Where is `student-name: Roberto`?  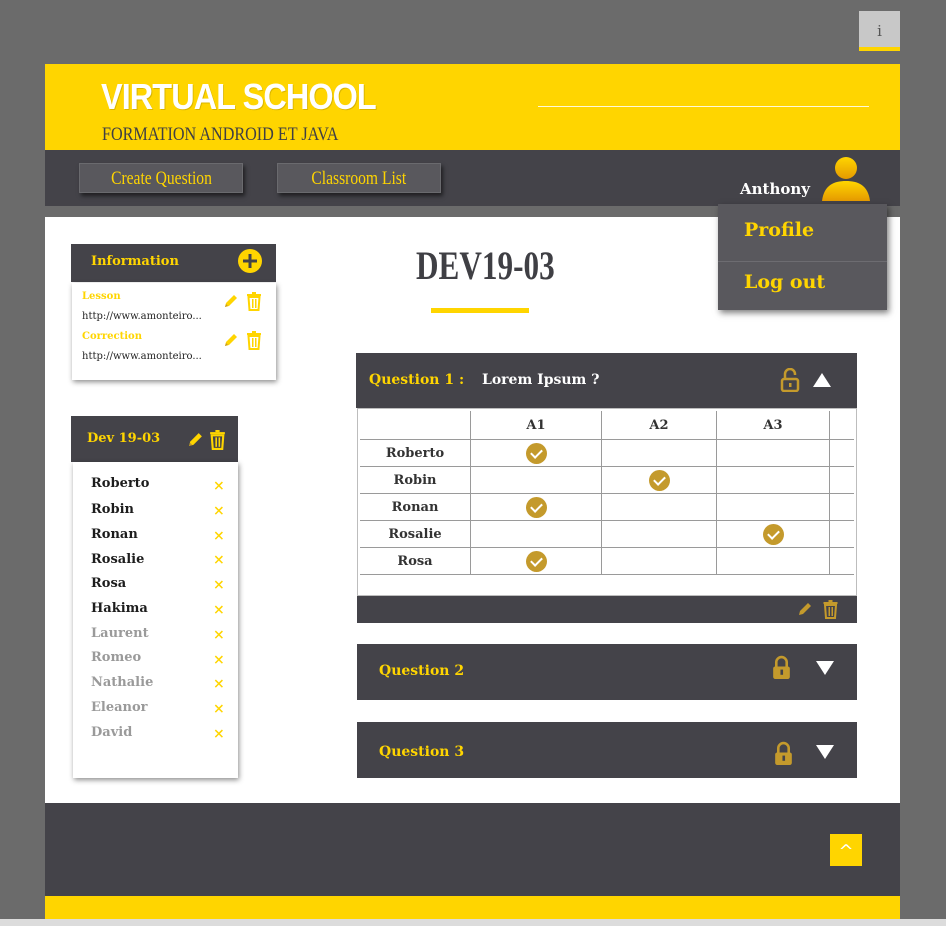 student-name: Roberto is located at coordinates (120, 483).